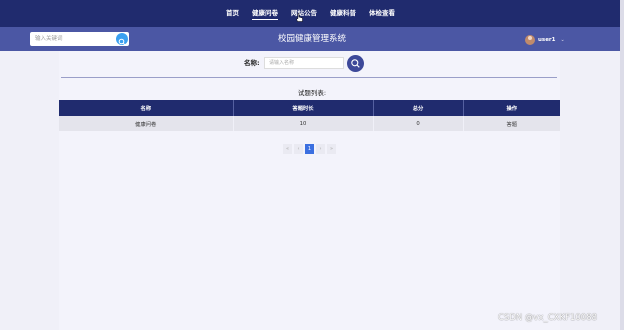 The height and width of the screenshot is (330, 624). What do you see at coordinates (265, 13) in the screenshot?
I see `nav-item-health-questionnaire: 健康问卷` at bounding box center [265, 13].